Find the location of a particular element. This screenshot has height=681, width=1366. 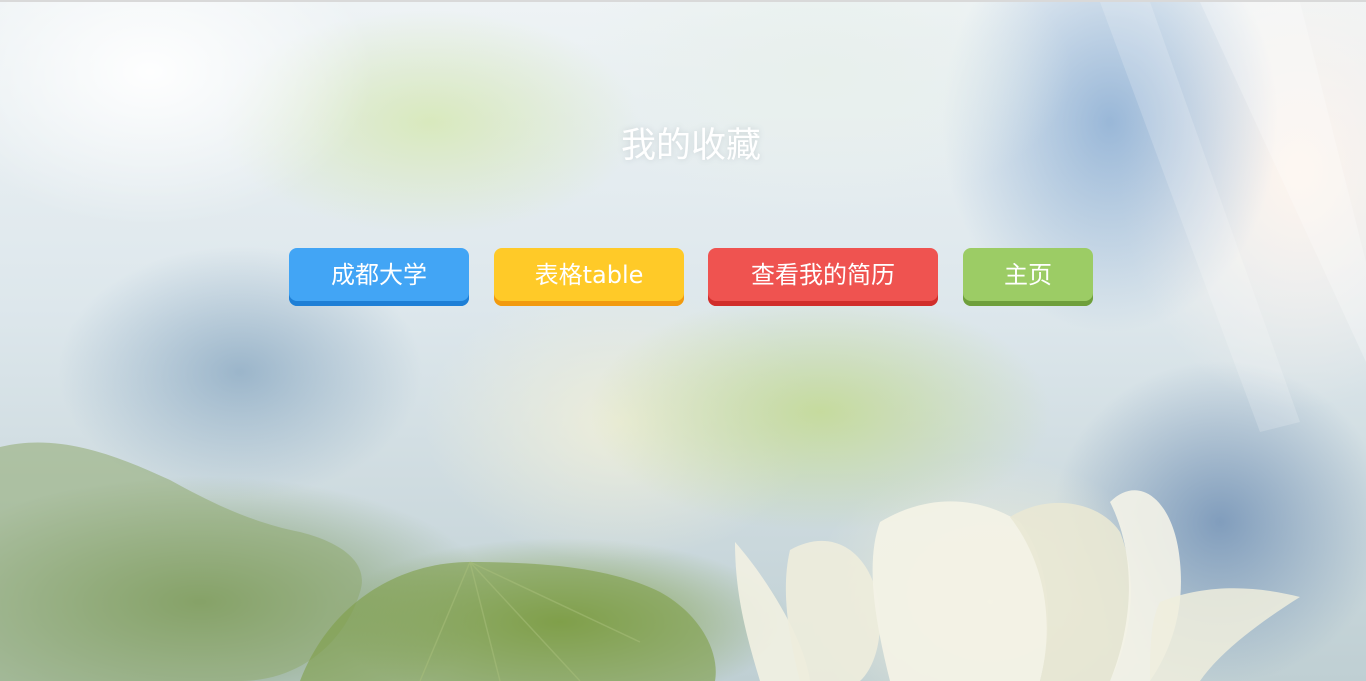

page-title: 我的收藏 is located at coordinates (690, 146).